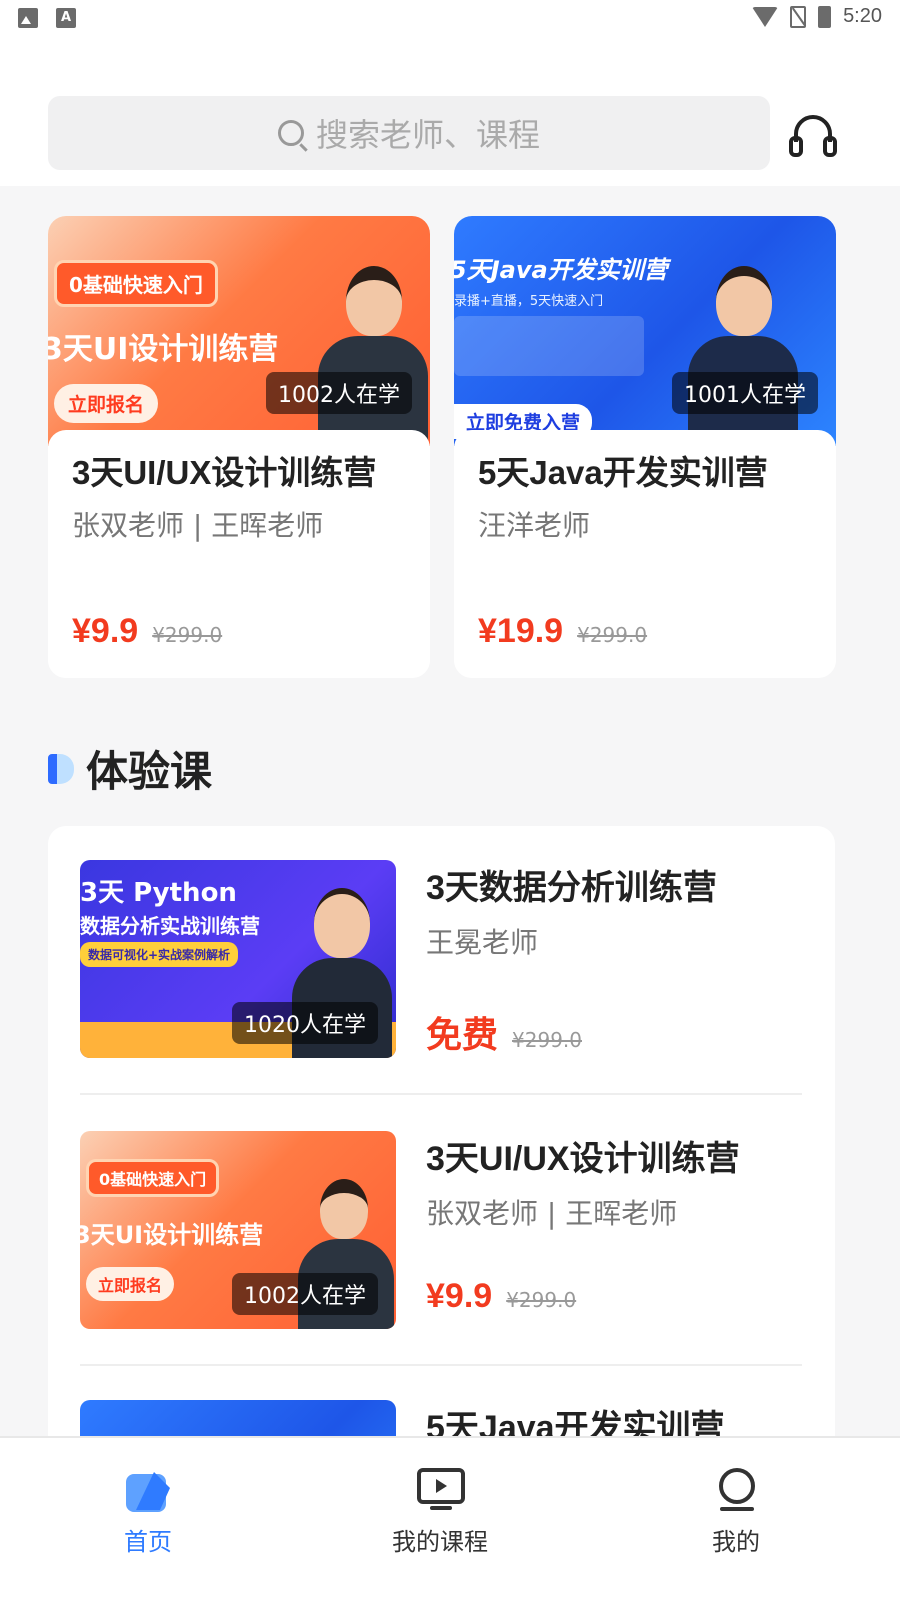 This screenshot has width=900, height=1600. Describe the element at coordinates (159, 954) in the screenshot. I see `banner-chip: 数据可视化+实战案例解析` at that location.